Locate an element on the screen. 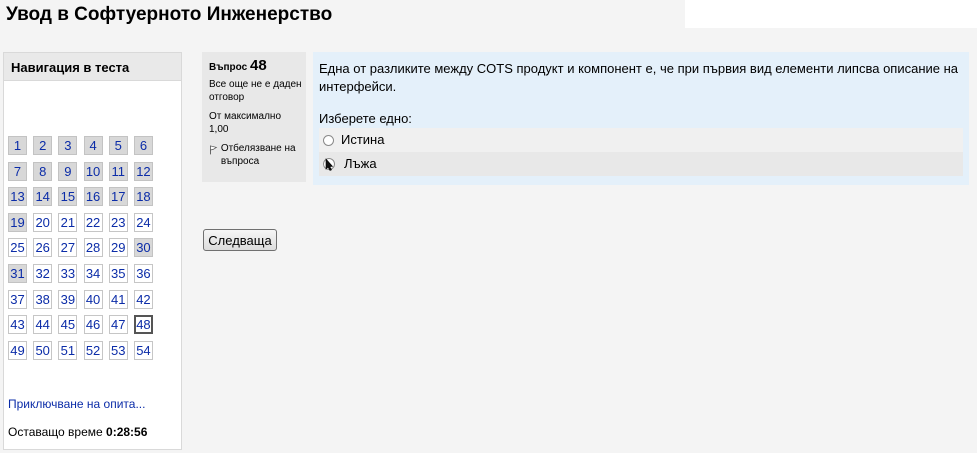  nav-row: 31 32 33 34 35 36 is located at coordinates (93, 276).